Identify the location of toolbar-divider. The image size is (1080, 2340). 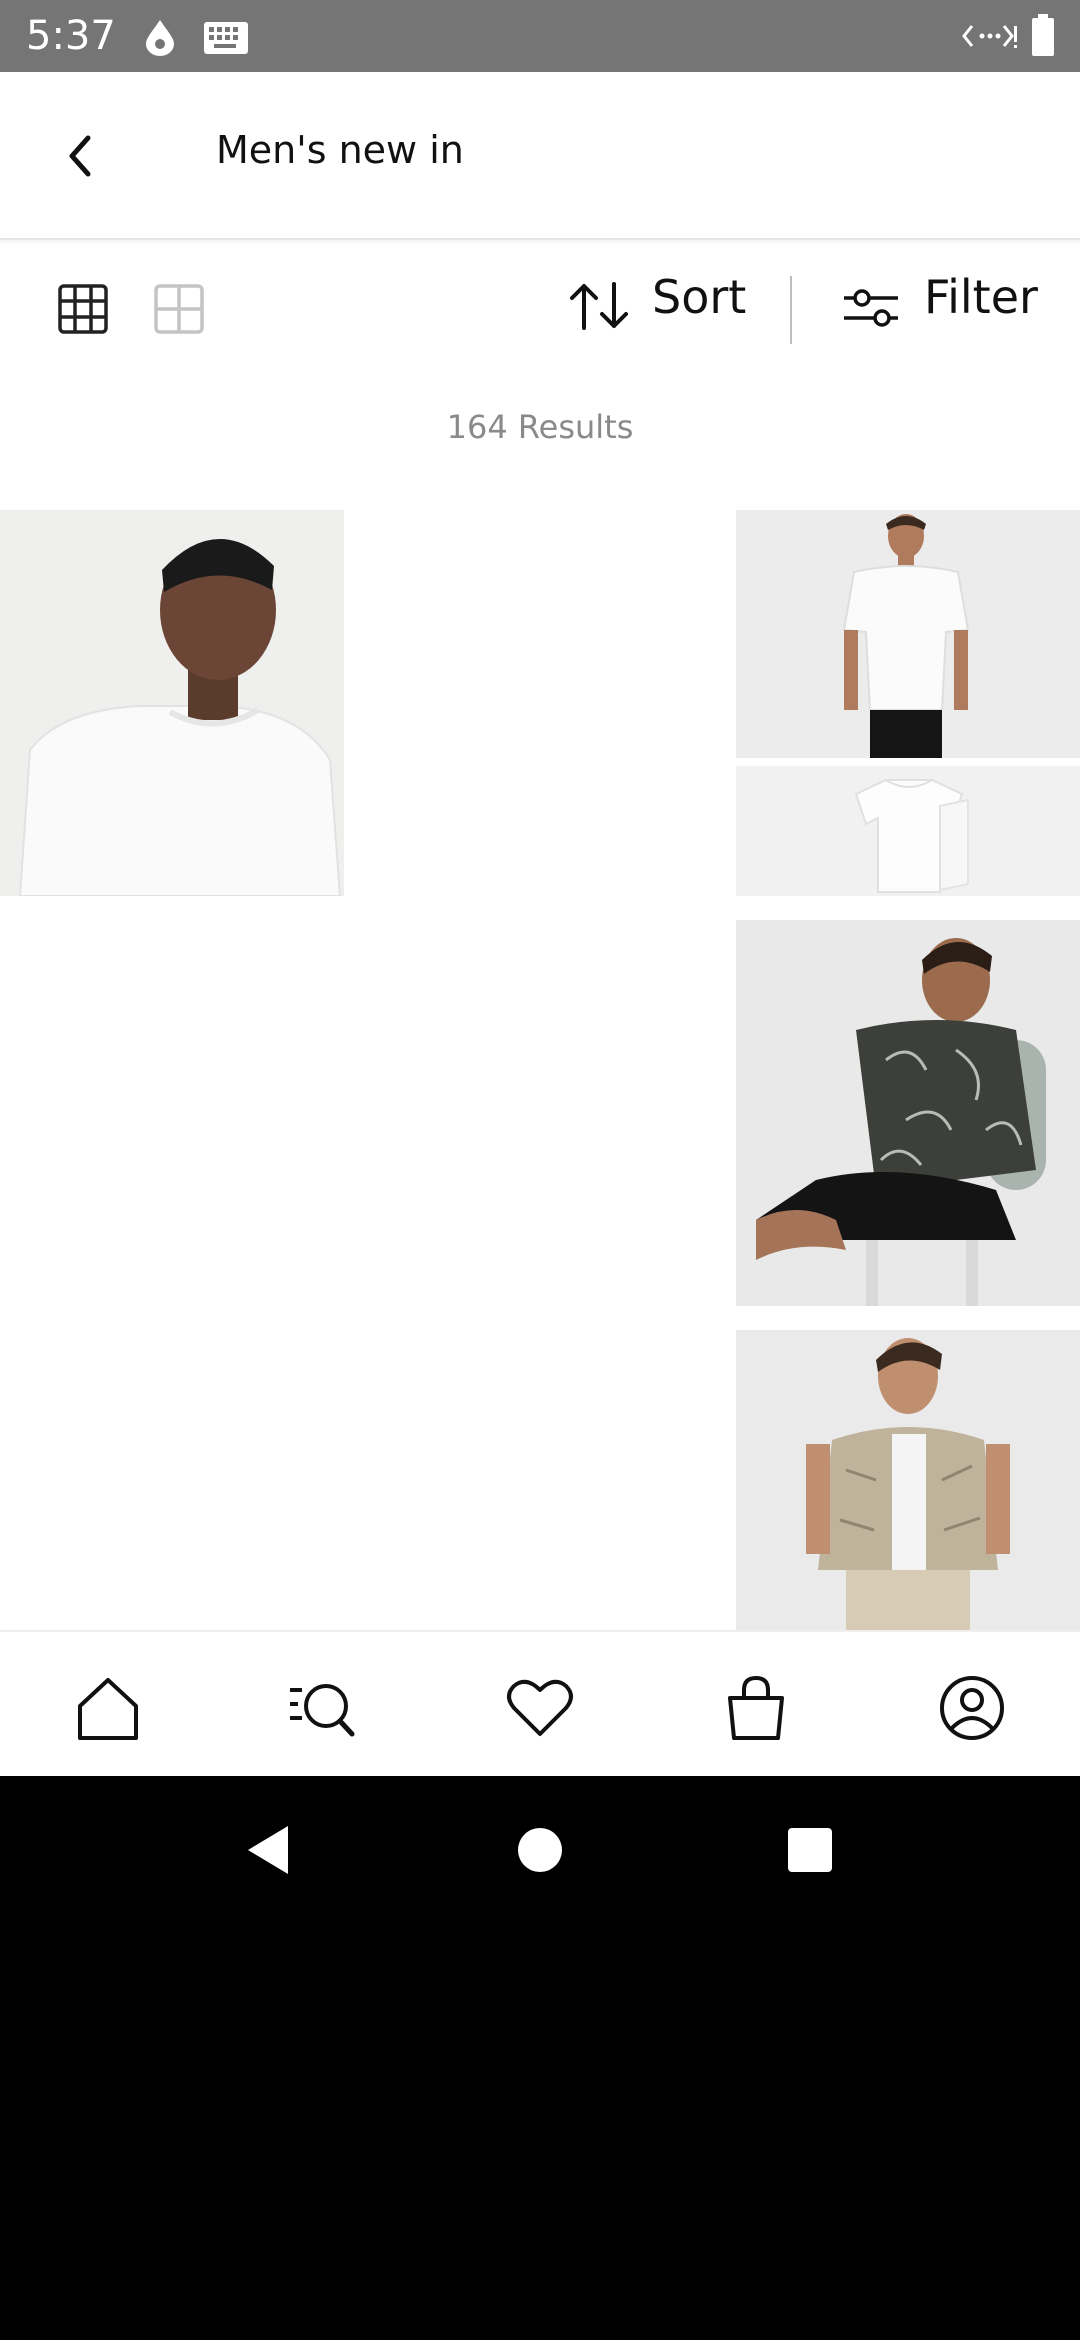
(791, 310).